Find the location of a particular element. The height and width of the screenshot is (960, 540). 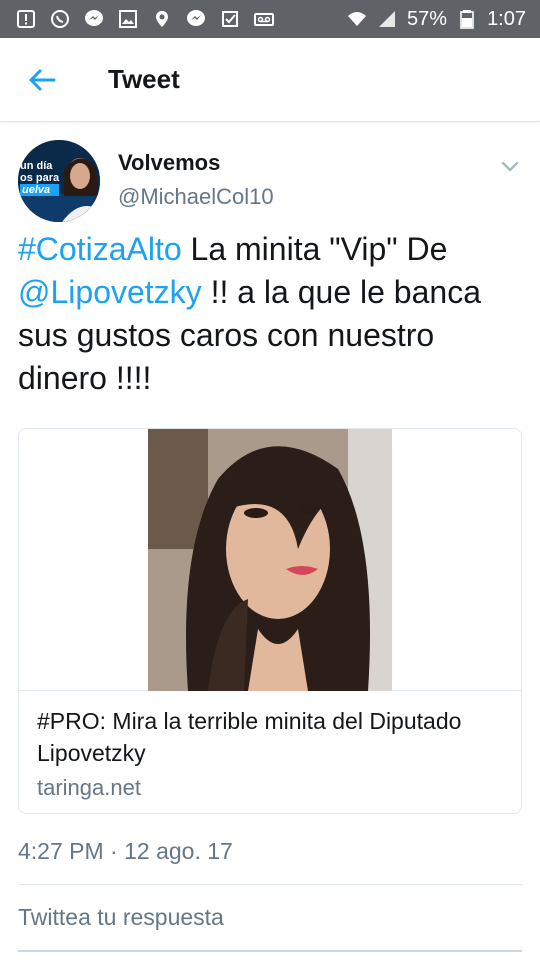

avatar: un día os para uelva is located at coordinates (59, 181).